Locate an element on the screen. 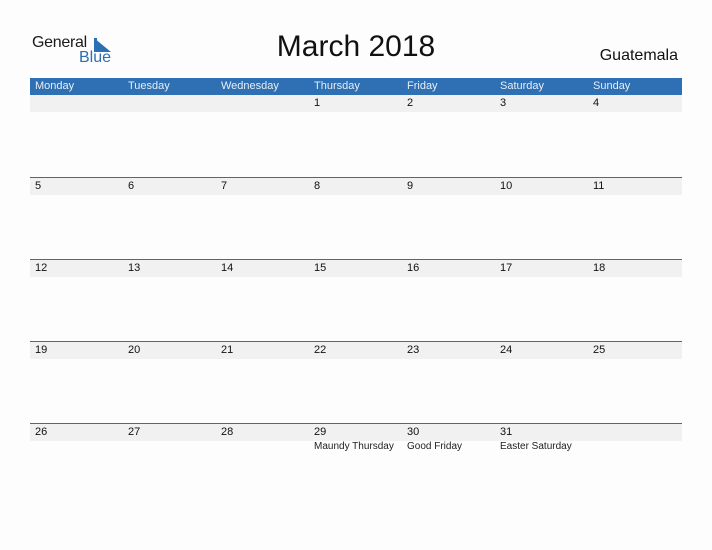 Image resolution: width=712 pixels, height=550 pixels. day-number: 12 is located at coordinates (41, 268).